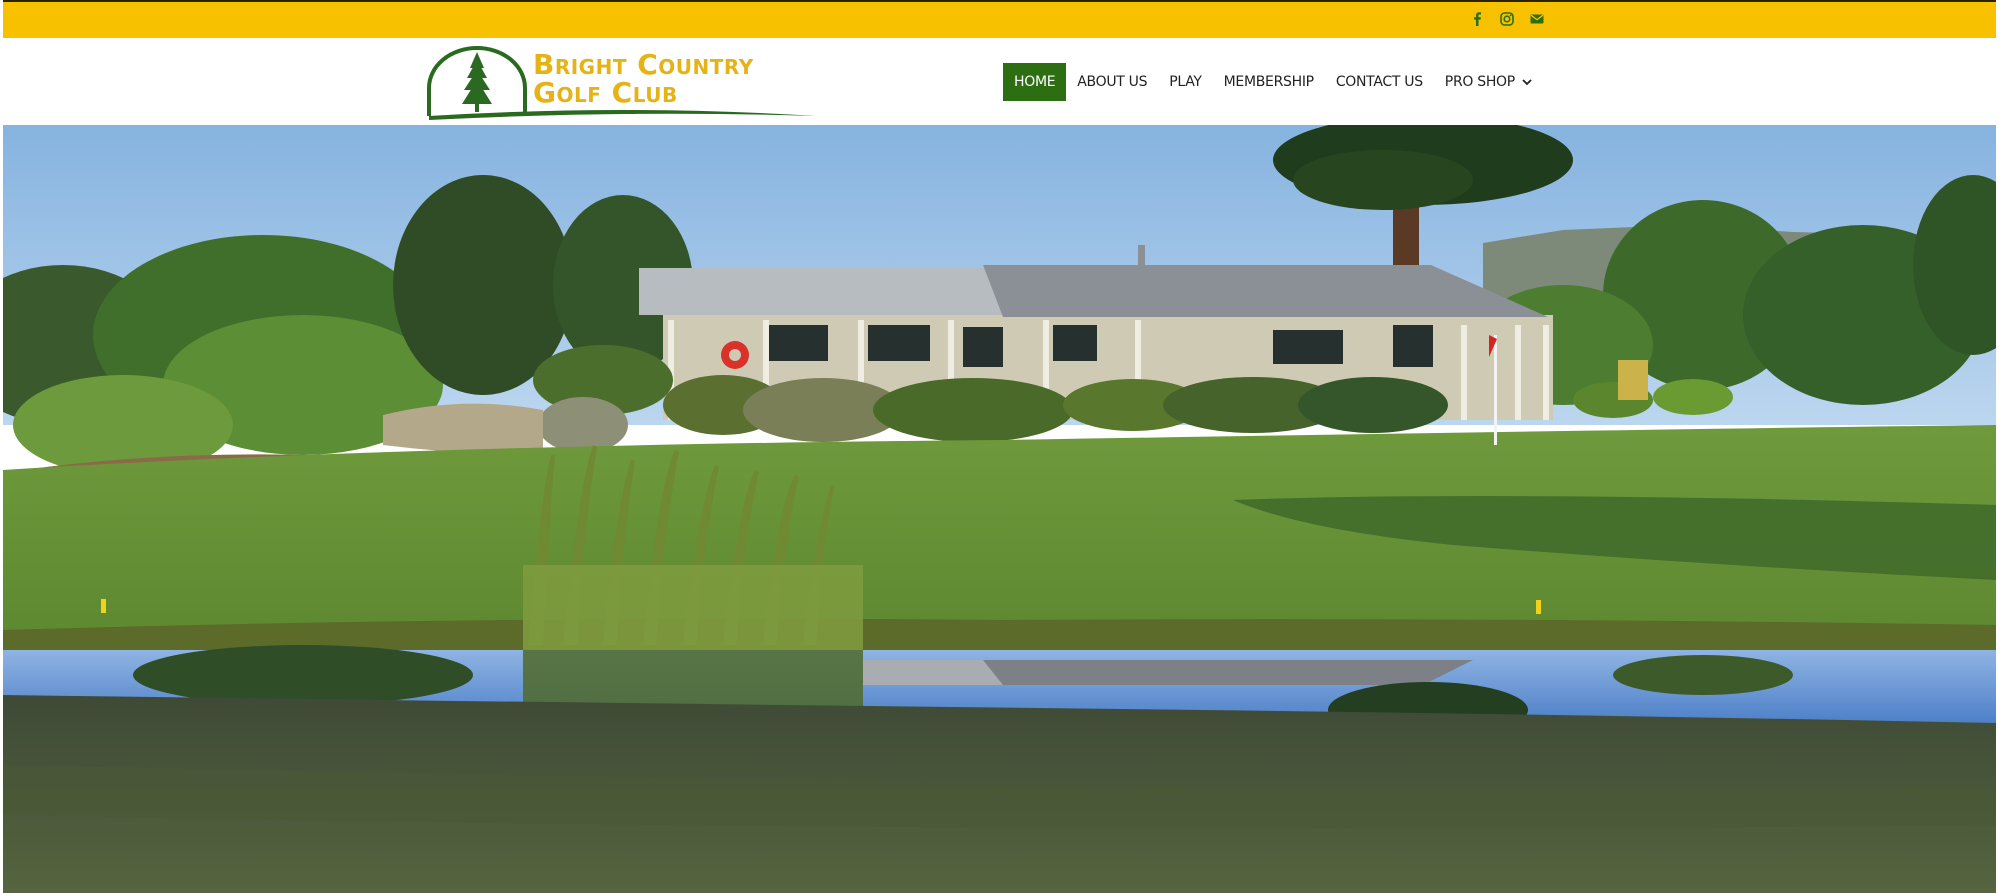 This screenshot has height=893, width=1999. I want to click on nav-pro-shop: PRO SHOP, so click(1489, 82).